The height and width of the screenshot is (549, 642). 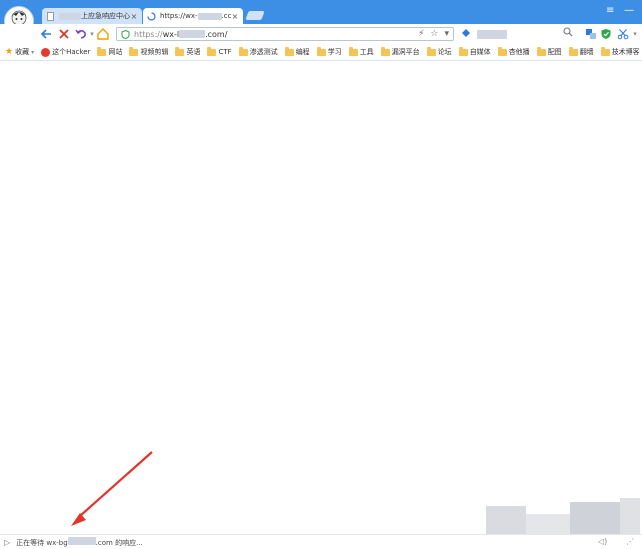 What do you see at coordinates (629, 10) in the screenshot?
I see `minimize-icon: —` at bounding box center [629, 10].